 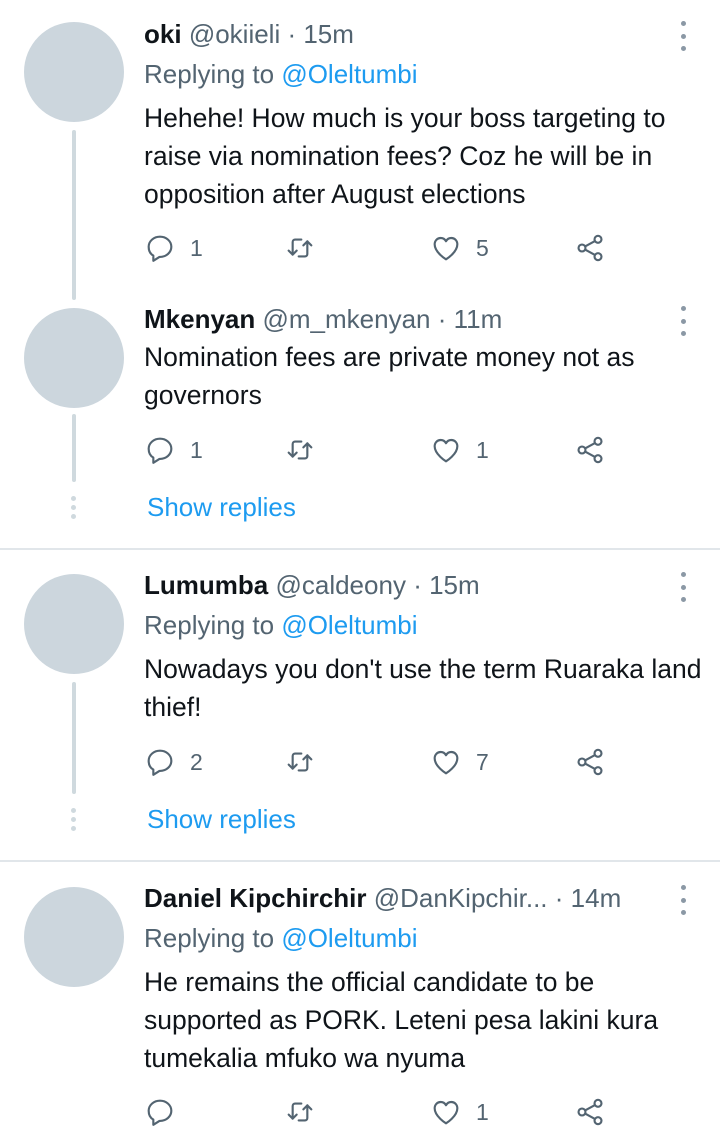 What do you see at coordinates (196, 761) in the screenshot?
I see `reply-count: 2` at bounding box center [196, 761].